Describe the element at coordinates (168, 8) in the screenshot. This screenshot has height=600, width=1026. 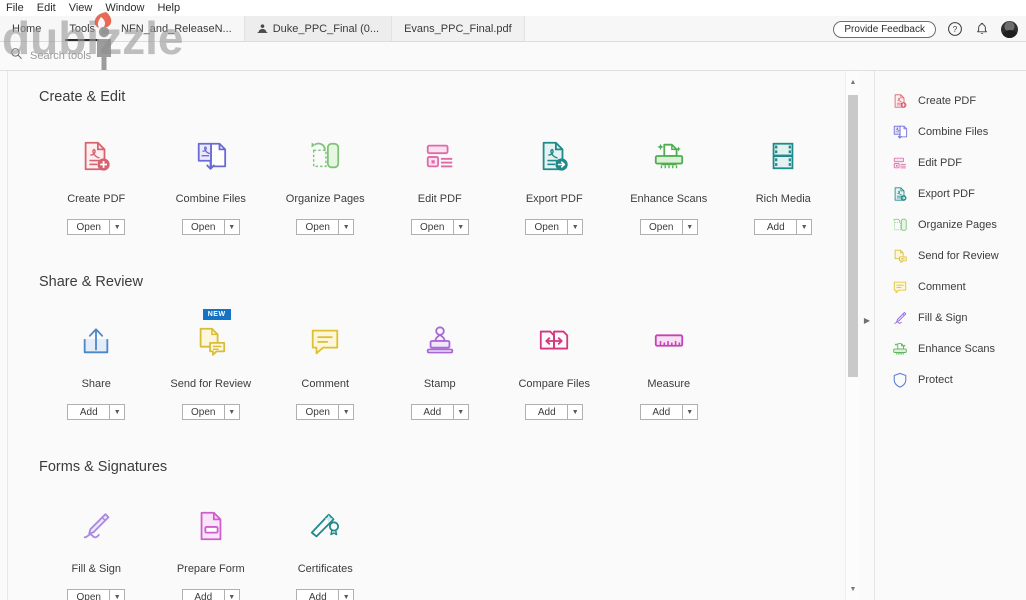
I see `menu-item-help: Help` at that location.